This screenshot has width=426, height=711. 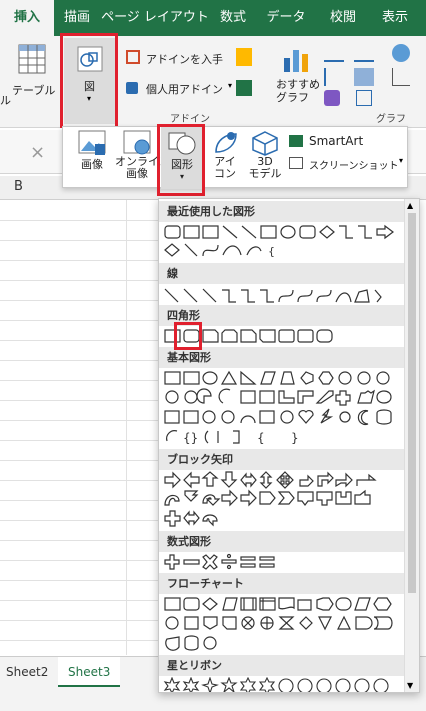 I want to click on line-chart-icon, so click(x=364, y=53).